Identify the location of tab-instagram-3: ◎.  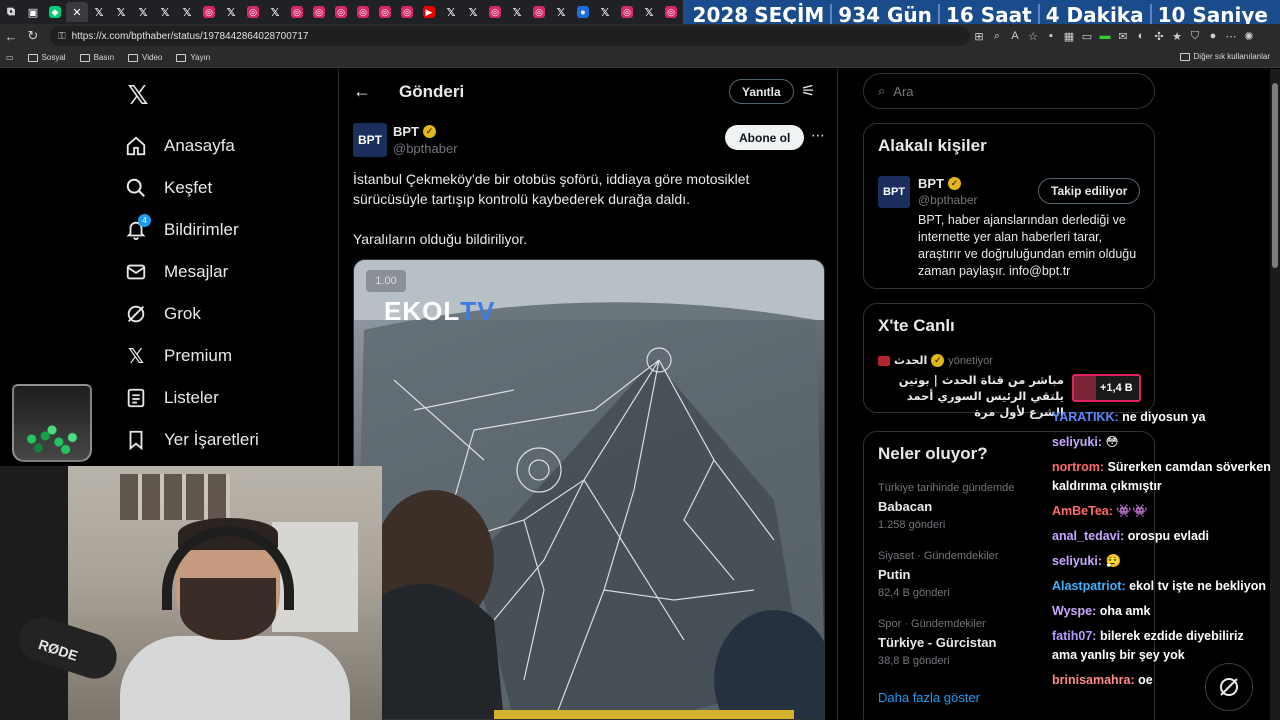
(297, 12).